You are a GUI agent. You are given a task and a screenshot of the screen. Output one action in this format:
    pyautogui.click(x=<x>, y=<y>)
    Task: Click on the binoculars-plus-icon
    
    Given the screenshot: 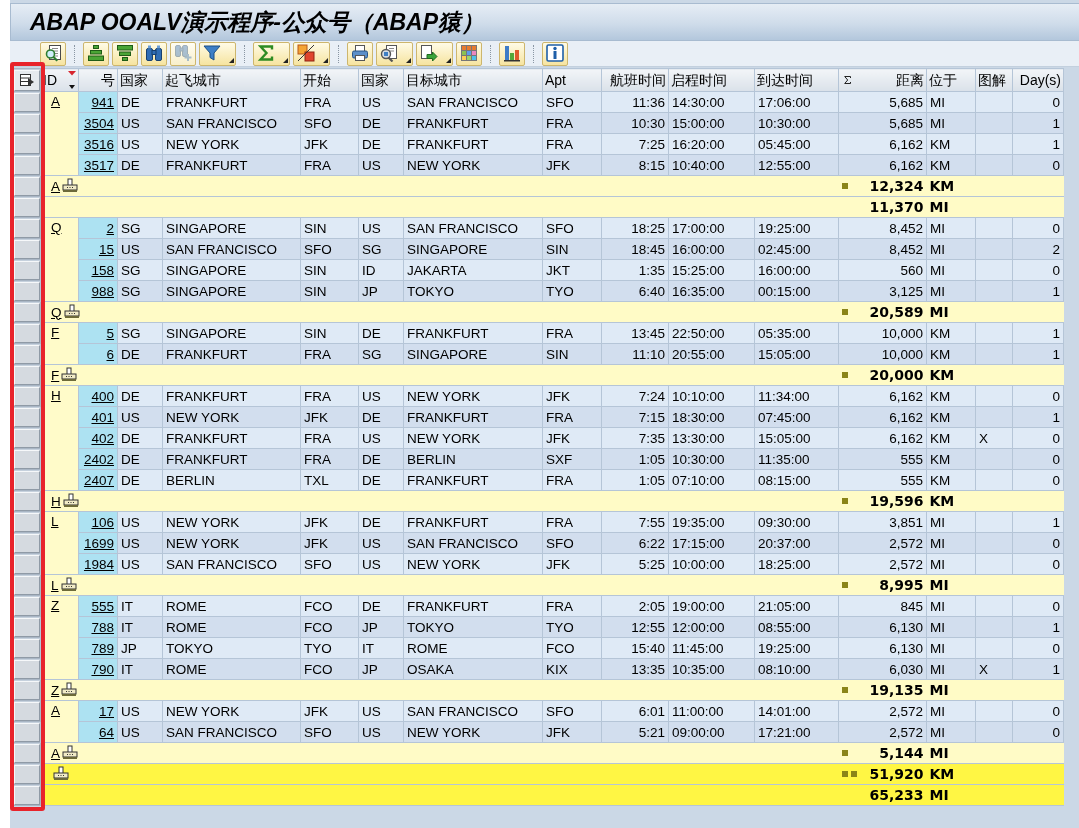 What is the action you would take?
    pyautogui.click(x=183, y=53)
    